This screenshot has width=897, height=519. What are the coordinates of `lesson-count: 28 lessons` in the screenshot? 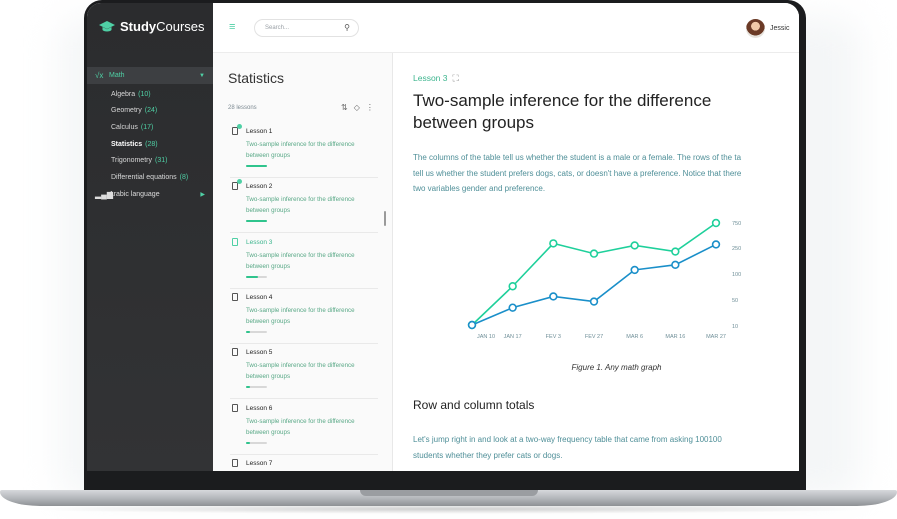 It's located at (242, 108).